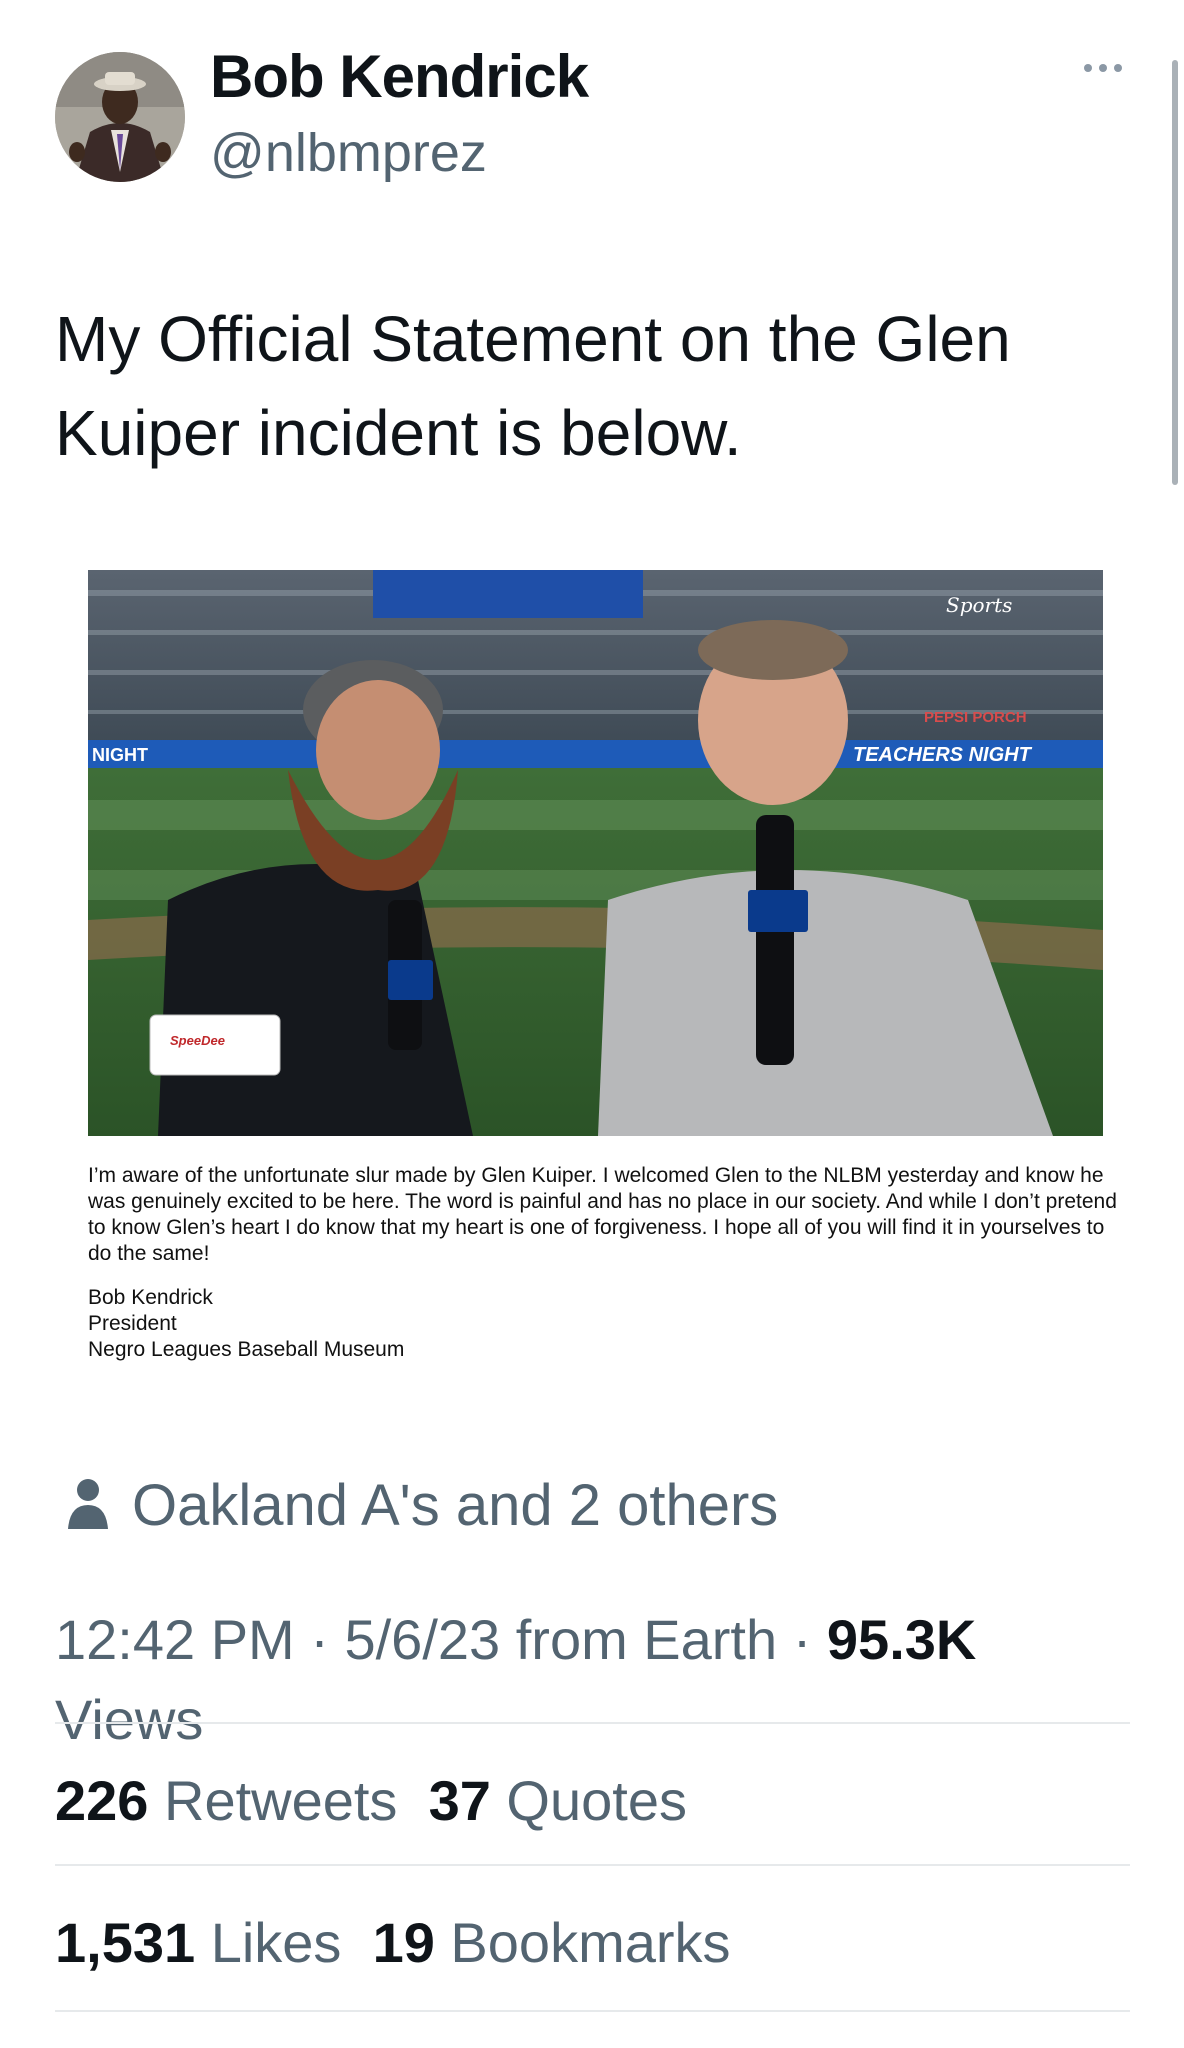  What do you see at coordinates (422, 1639) in the screenshot?
I see `tweet-date: 5/6/23` at bounding box center [422, 1639].